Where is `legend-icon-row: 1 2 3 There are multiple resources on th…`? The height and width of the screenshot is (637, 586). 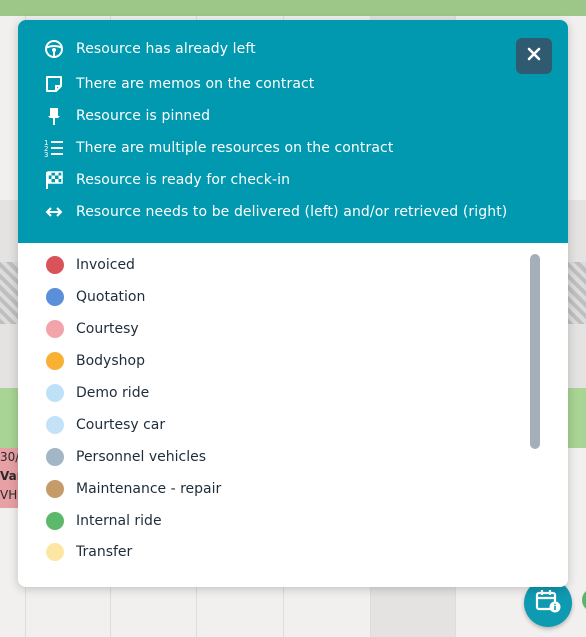 legend-icon-row: 1 2 3 There are multiple resources on th… is located at coordinates (218, 148).